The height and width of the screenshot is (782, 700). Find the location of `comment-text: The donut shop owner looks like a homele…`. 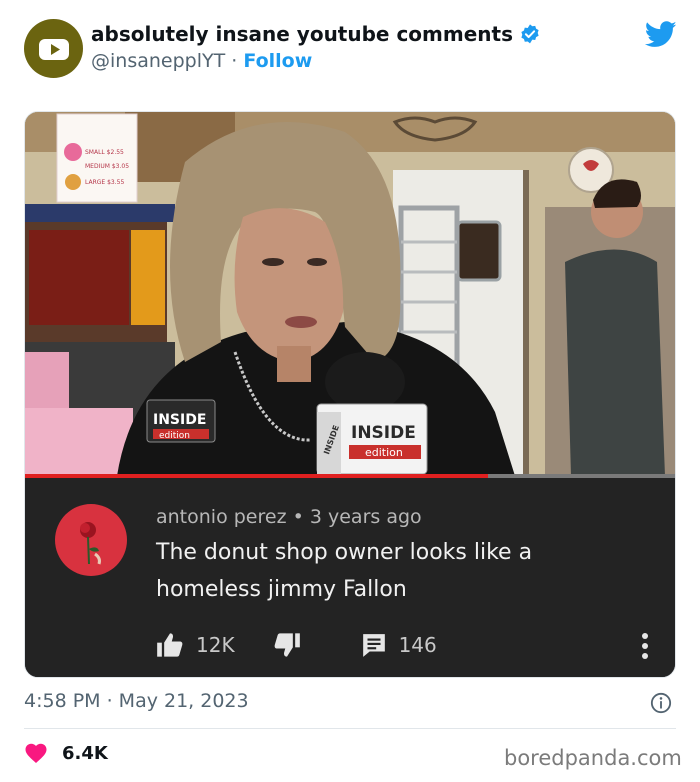

comment-text: The donut shop owner looks like a homele… is located at coordinates (344, 571).